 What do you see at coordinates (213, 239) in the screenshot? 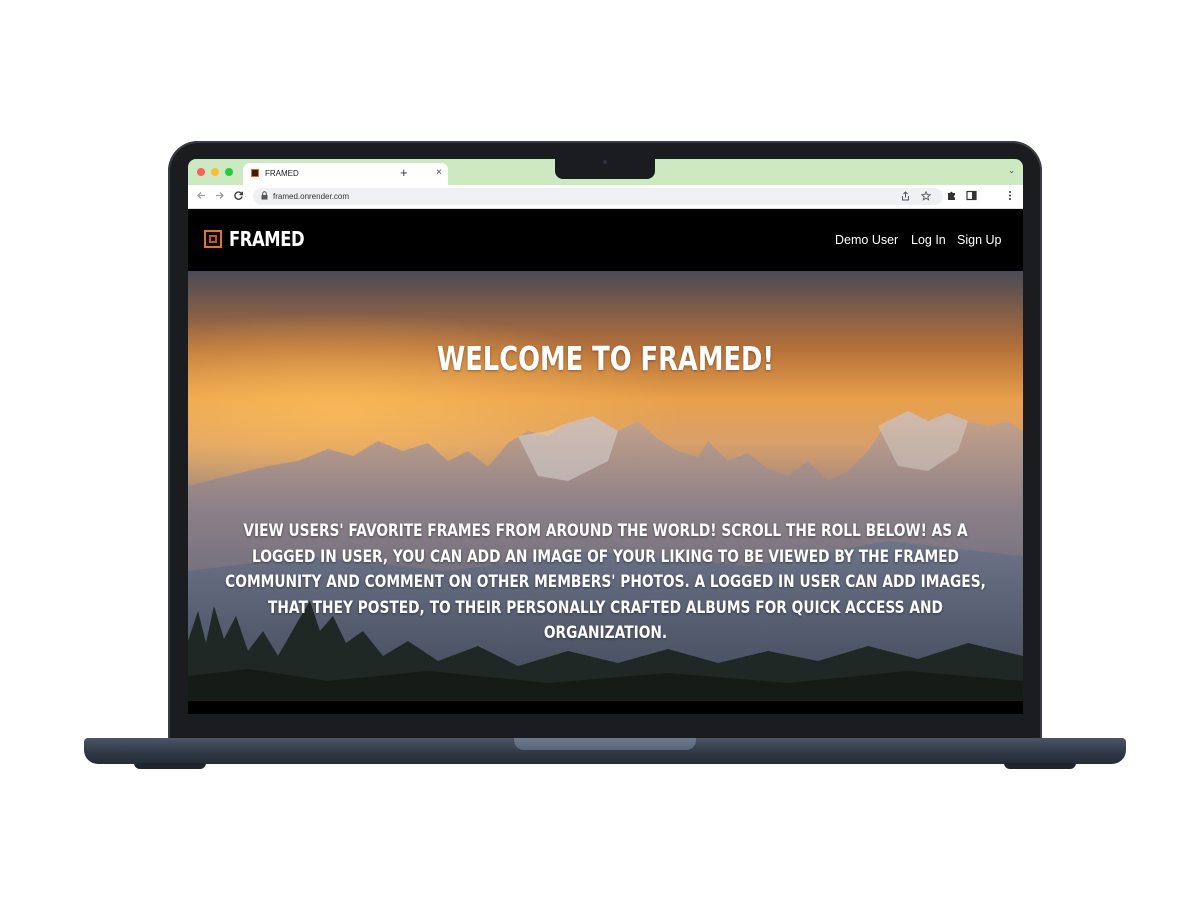
I see `framed-logo-icon` at bounding box center [213, 239].